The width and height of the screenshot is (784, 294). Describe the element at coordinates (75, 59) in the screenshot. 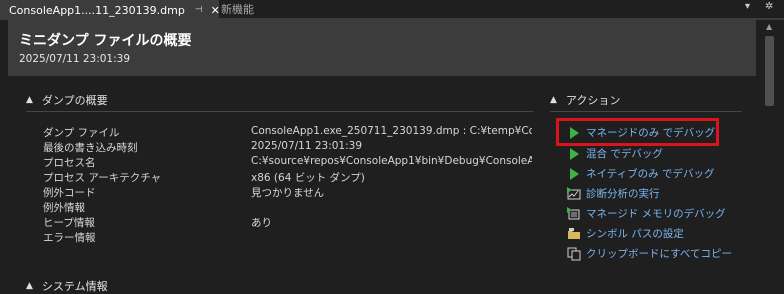

I see `page-date: 2025/07/11 23:01:39` at that location.